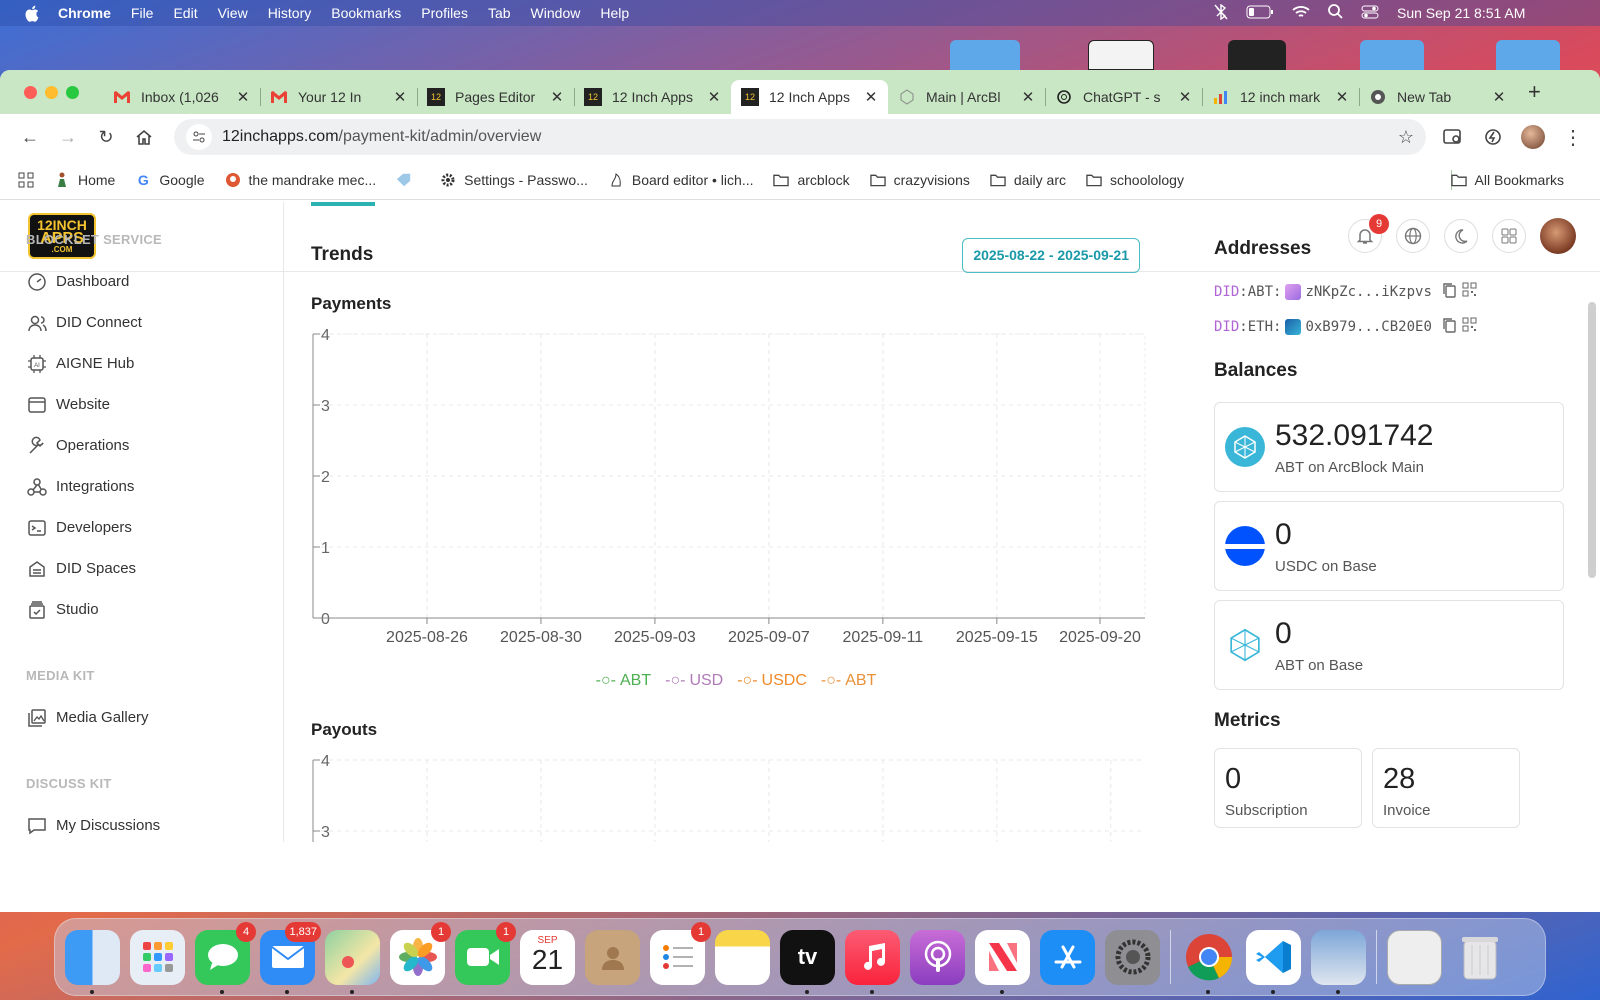 The image size is (1600, 1000). Describe the element at coordinates (141, 322) in the screenshot. I see `sidebar-item-did-connect: DID Connect` at that location.